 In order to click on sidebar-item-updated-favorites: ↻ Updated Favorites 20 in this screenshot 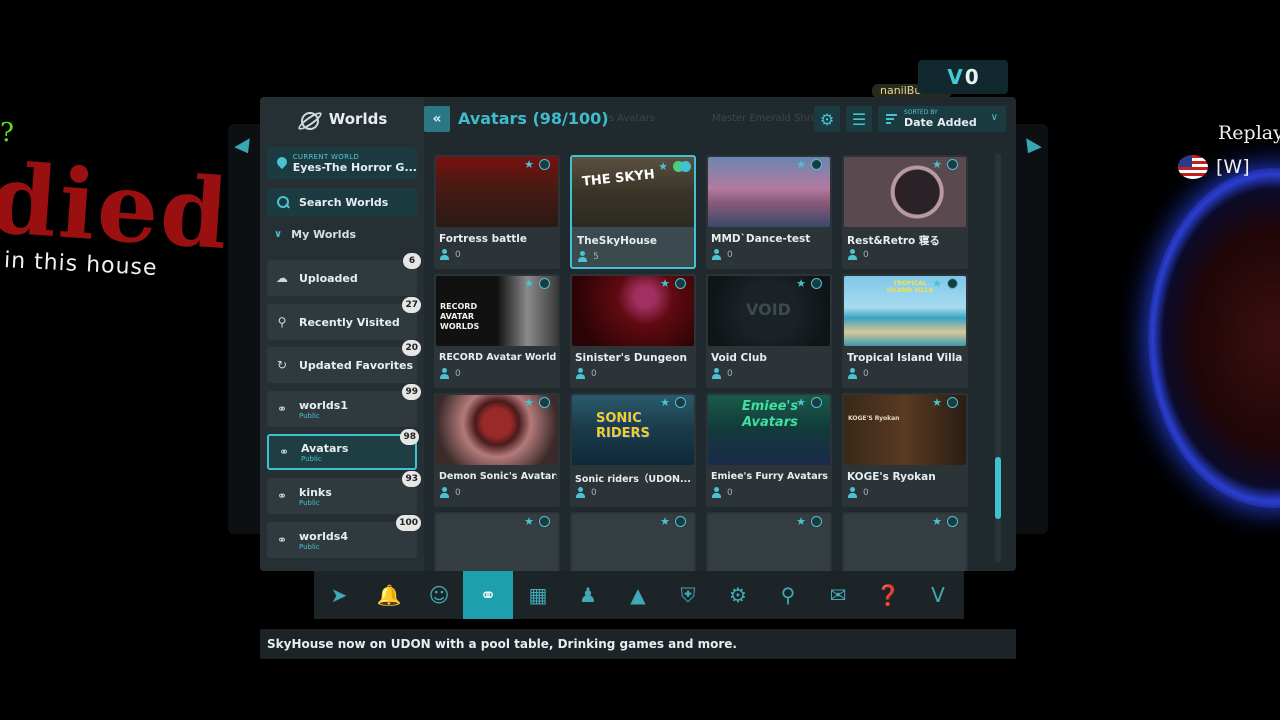, I will do `click(344, 361)`.